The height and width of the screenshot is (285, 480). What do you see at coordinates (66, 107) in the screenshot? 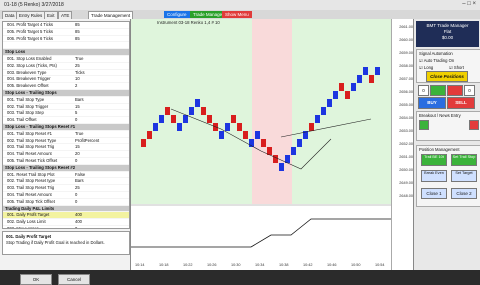
I see `property-row: 002. Trail Stop Trigger 15` at bounding box center [66, 107].